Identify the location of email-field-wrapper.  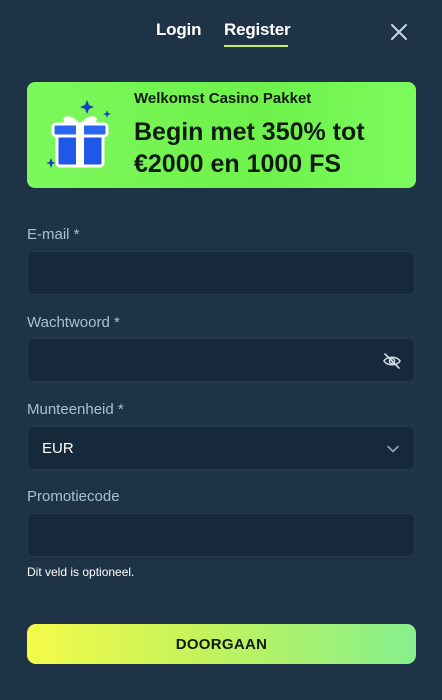
(221, 273).